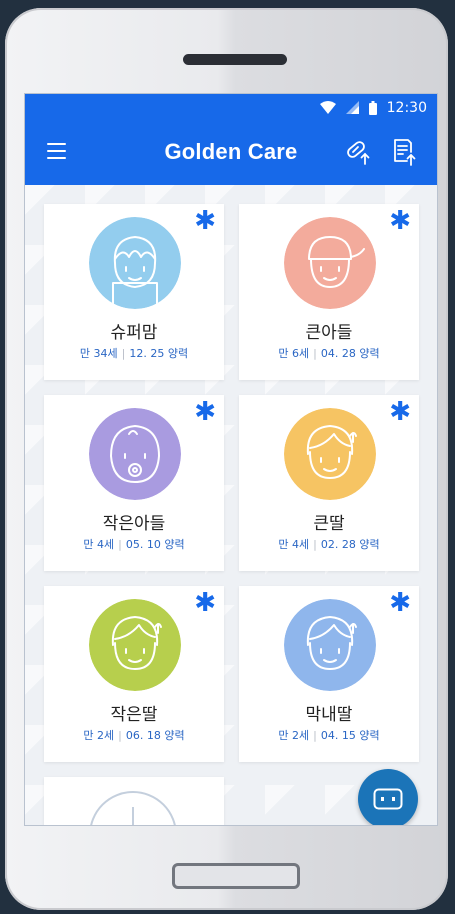 The height and width of the screenshot is (914, 455). What do you see at coordinates (329, 544) in the screenshot?
I see `profile-info: 만 4세 | 02. 28 양력` at bounding box center [329, 544].